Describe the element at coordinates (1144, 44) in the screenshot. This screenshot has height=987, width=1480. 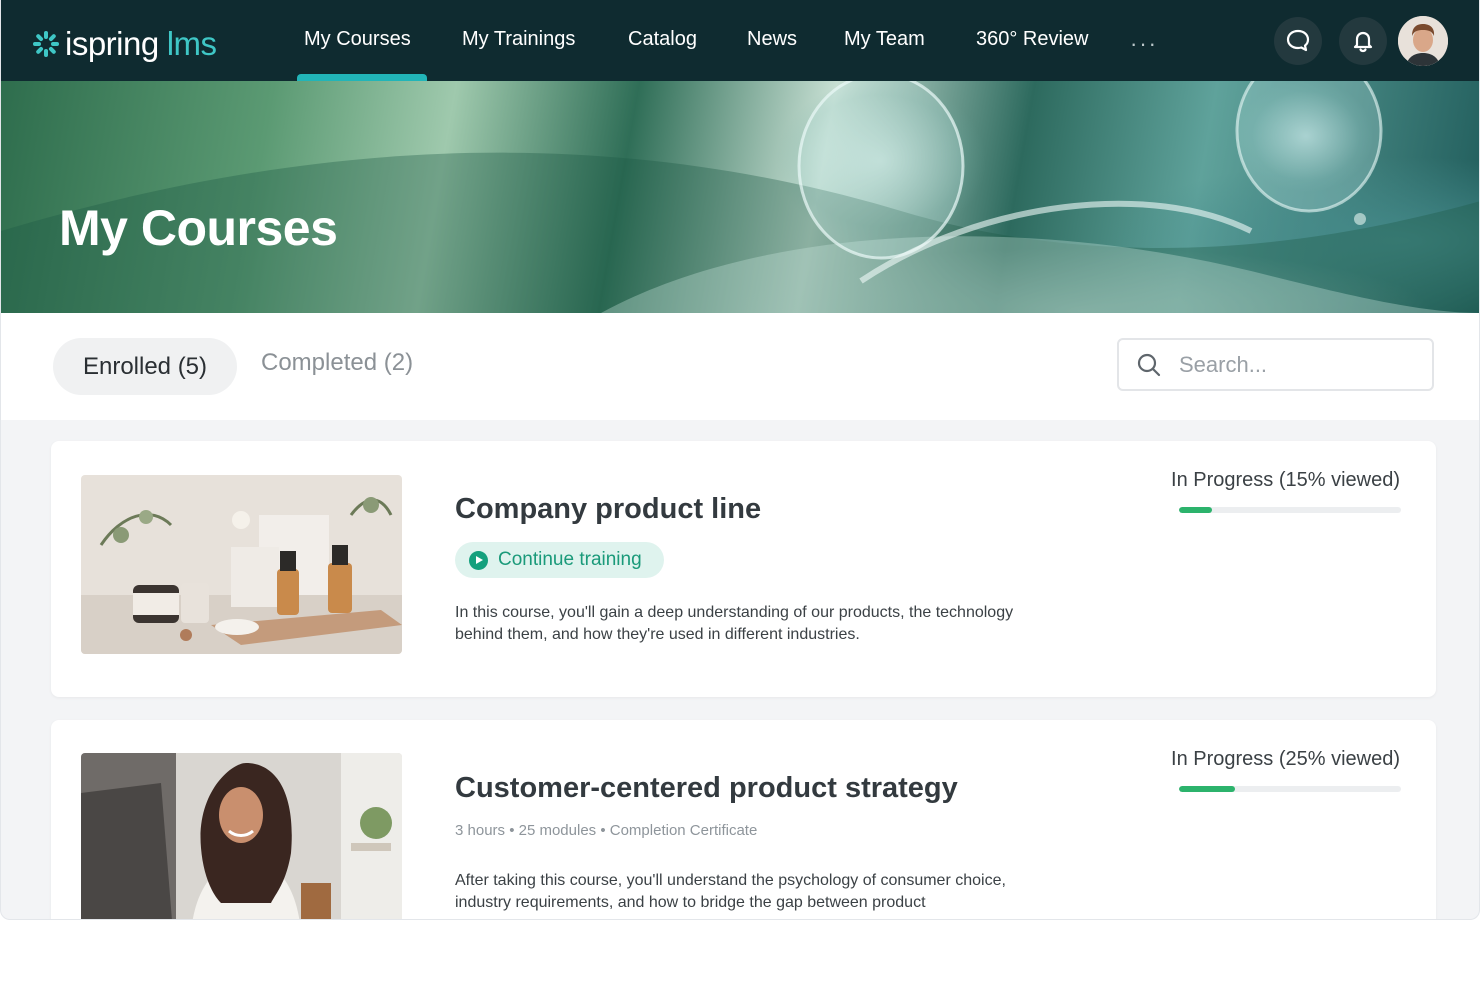
I see `more-menu-icon: ···` at that location.